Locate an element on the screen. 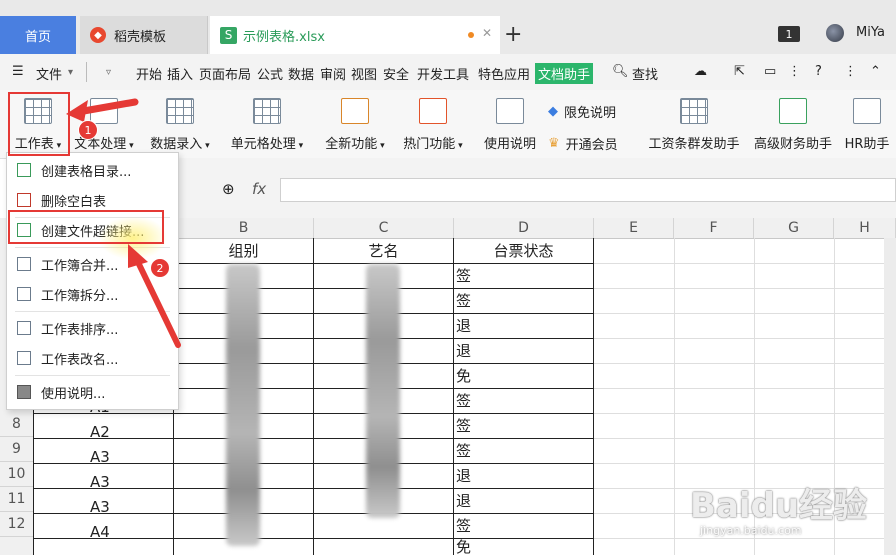 Image resolution: width=896 pixels, height=555 pixels. annotation-arrows is located at coordinates (123, 223).